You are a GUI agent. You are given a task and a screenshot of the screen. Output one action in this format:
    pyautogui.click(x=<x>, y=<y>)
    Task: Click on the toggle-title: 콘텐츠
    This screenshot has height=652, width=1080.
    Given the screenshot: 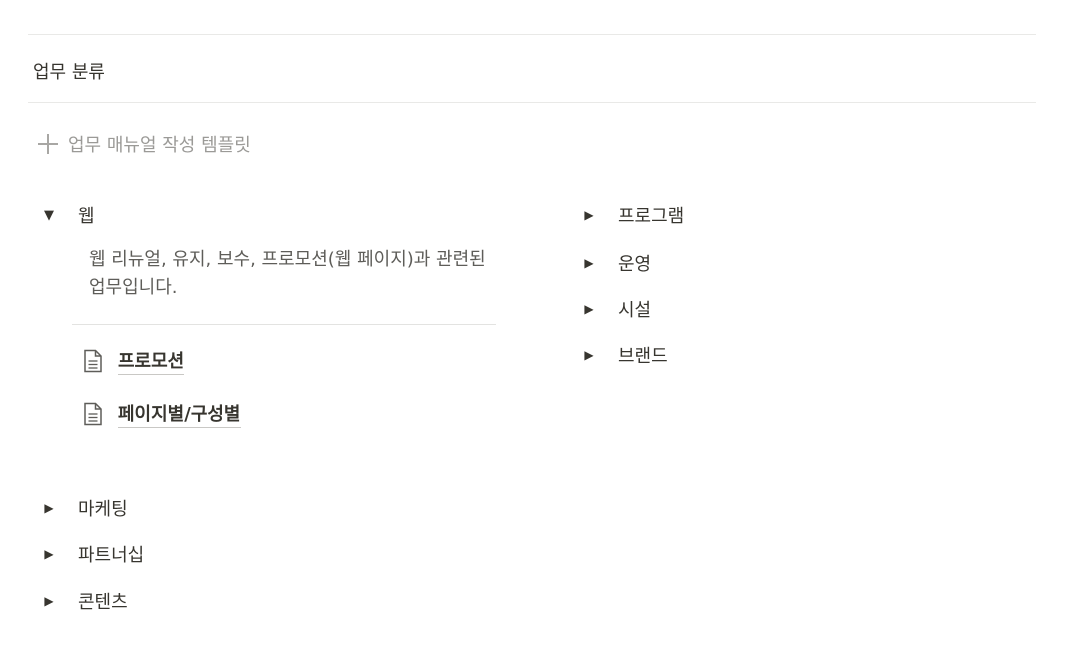 What is the action you would take?
    pyautogui.click(x=103, y=602)
    